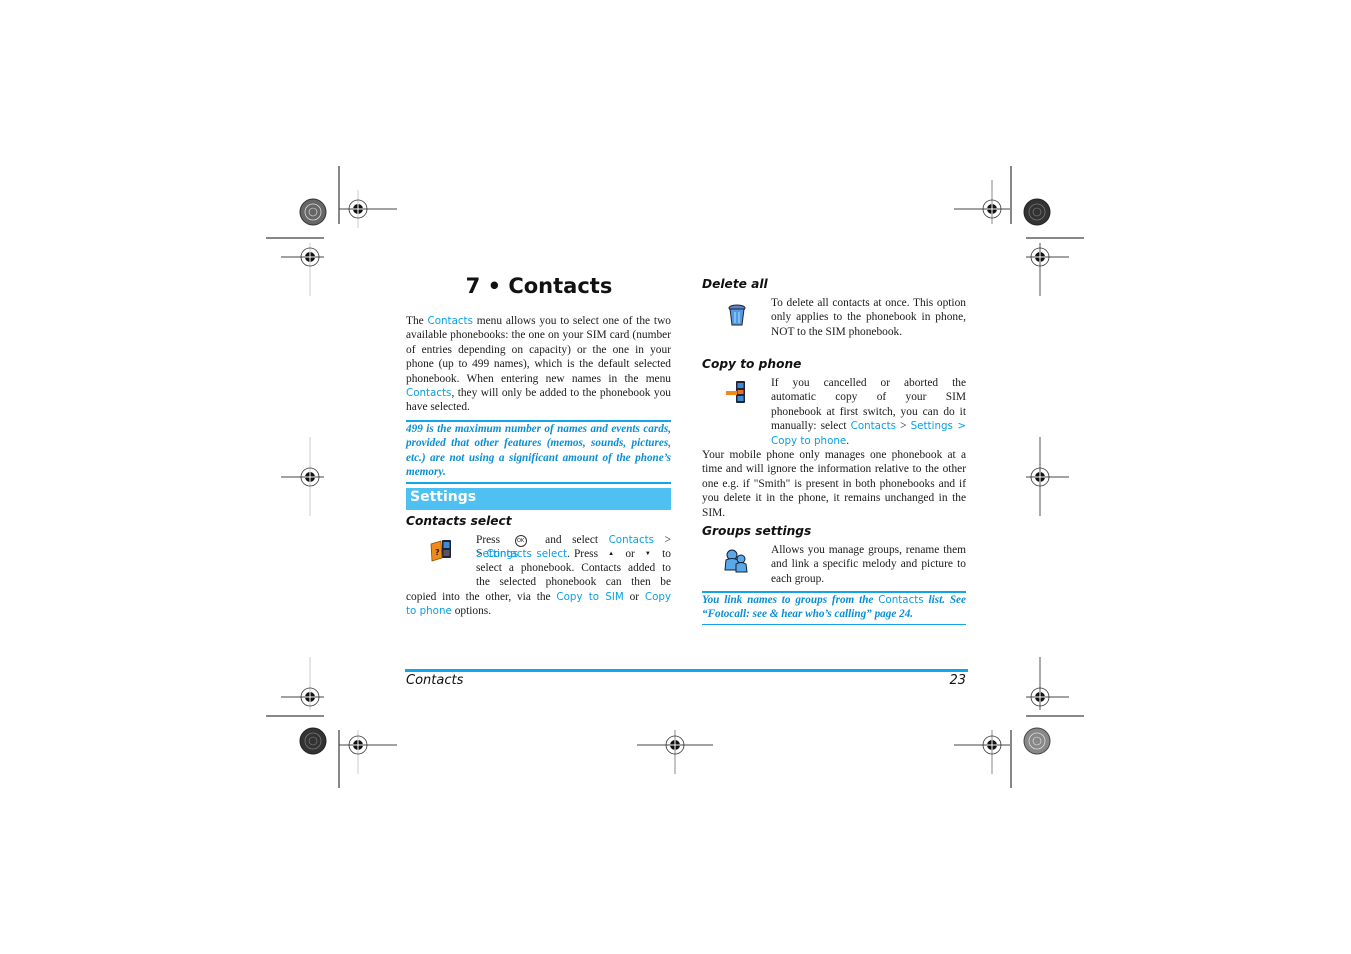 The height and width of the screenshot is (954, 1351). Describe the element at coordinates (493, 540) in the screenshot. I see `text: Press` at that location.